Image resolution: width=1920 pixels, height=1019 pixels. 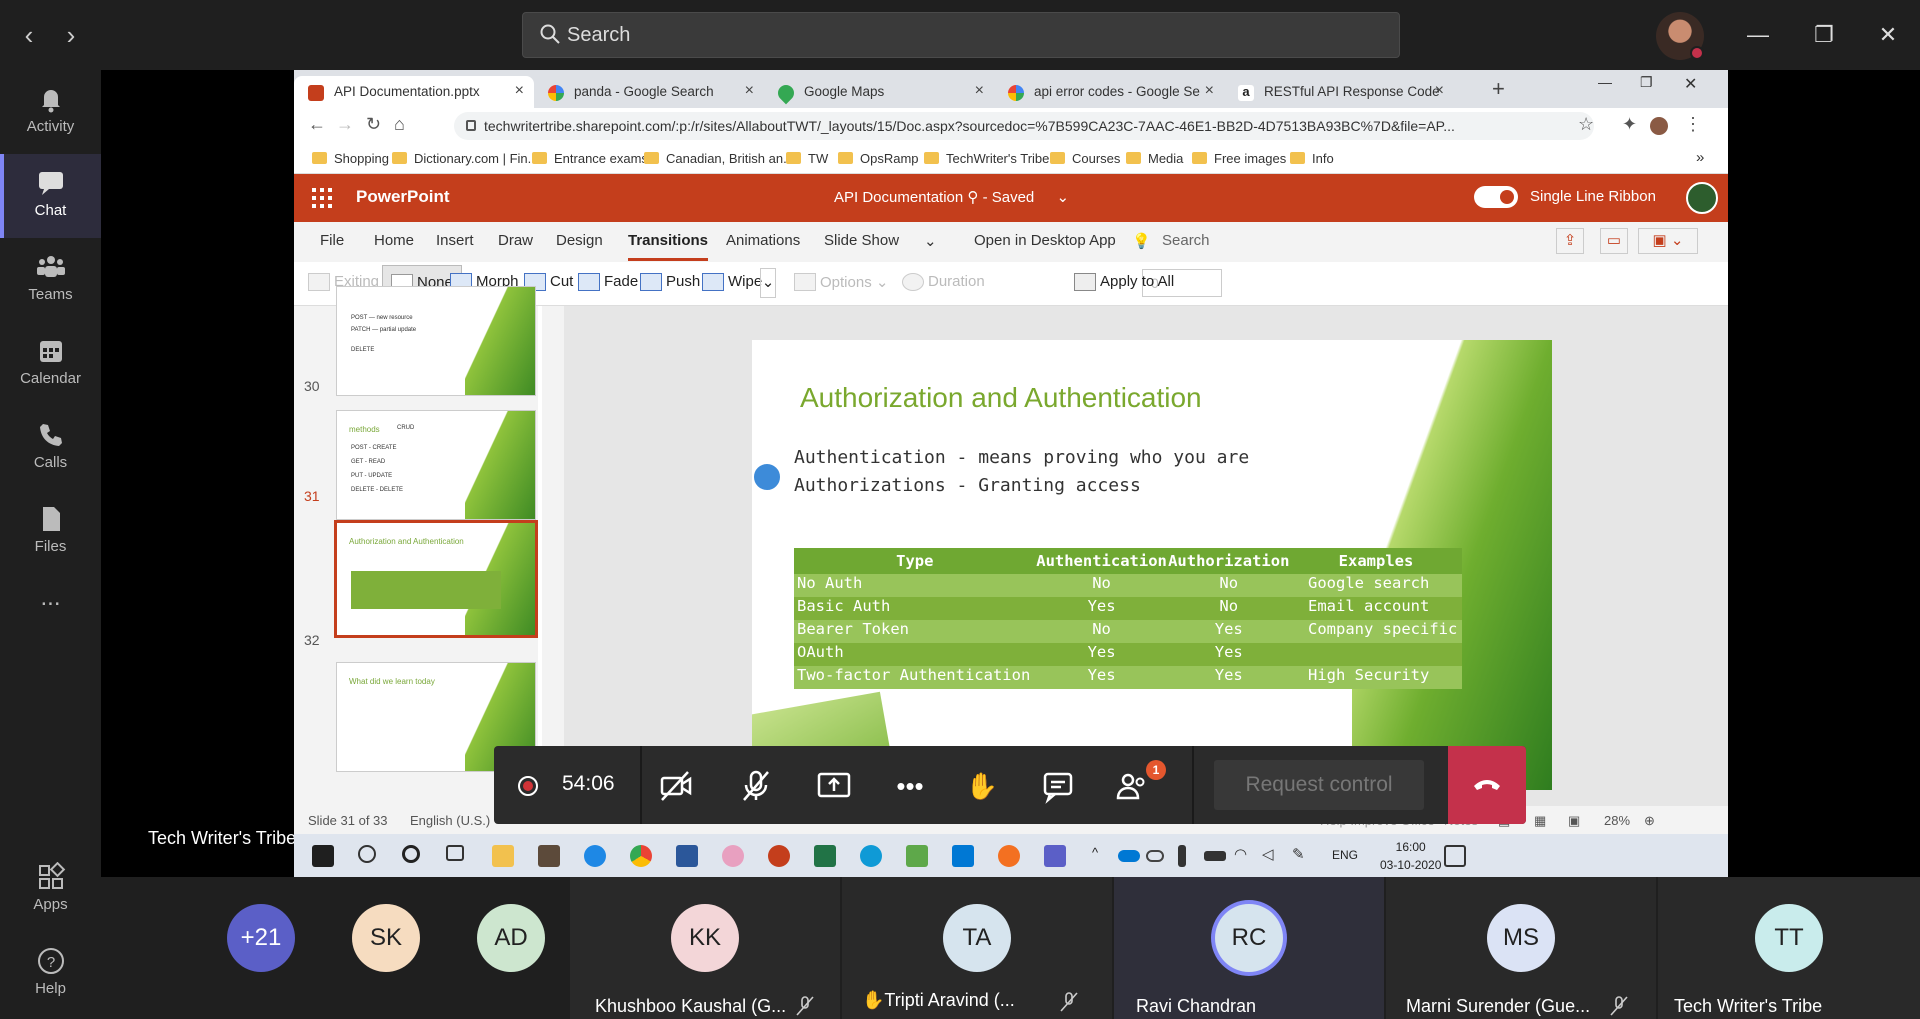 I want to click on menu-draw: Draw, so click(x=515, y=240).